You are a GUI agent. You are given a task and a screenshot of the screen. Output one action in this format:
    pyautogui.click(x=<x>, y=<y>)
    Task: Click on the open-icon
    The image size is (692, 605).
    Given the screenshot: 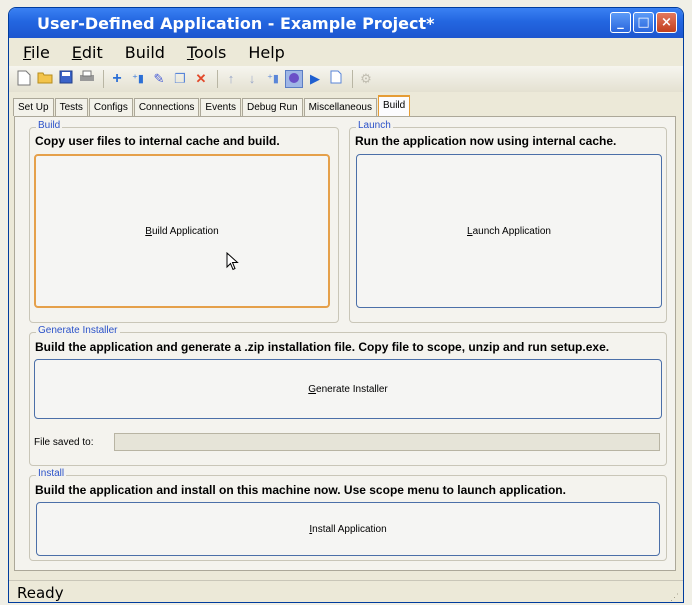 What is the action you would take?
    pyautogui.click(x=45, y=79)
    